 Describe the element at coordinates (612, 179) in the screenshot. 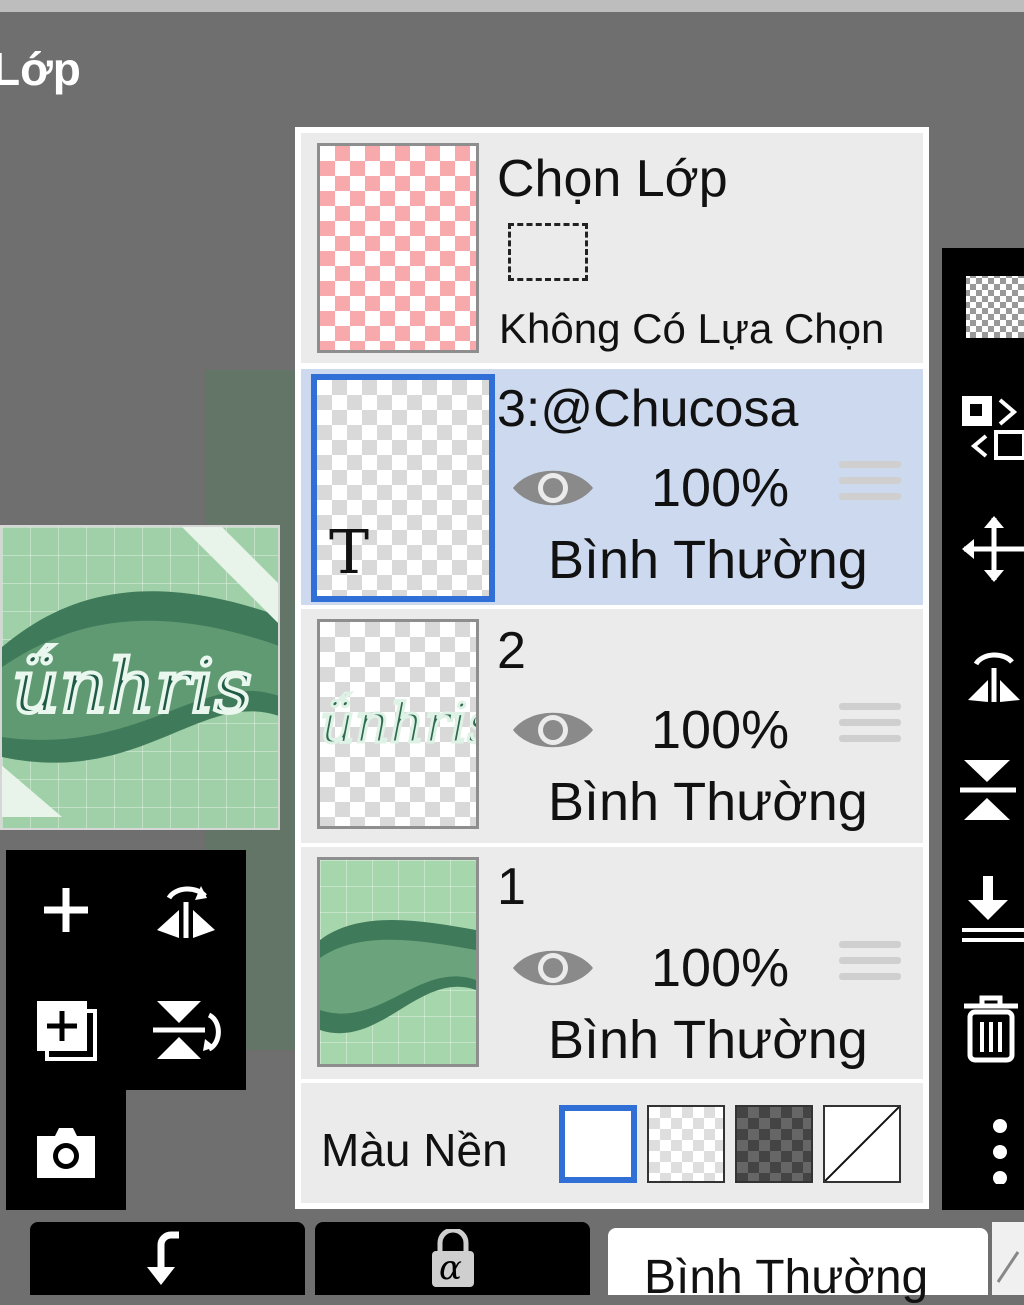

I see `selection-layer-title: Chọn Lớp` at that location.